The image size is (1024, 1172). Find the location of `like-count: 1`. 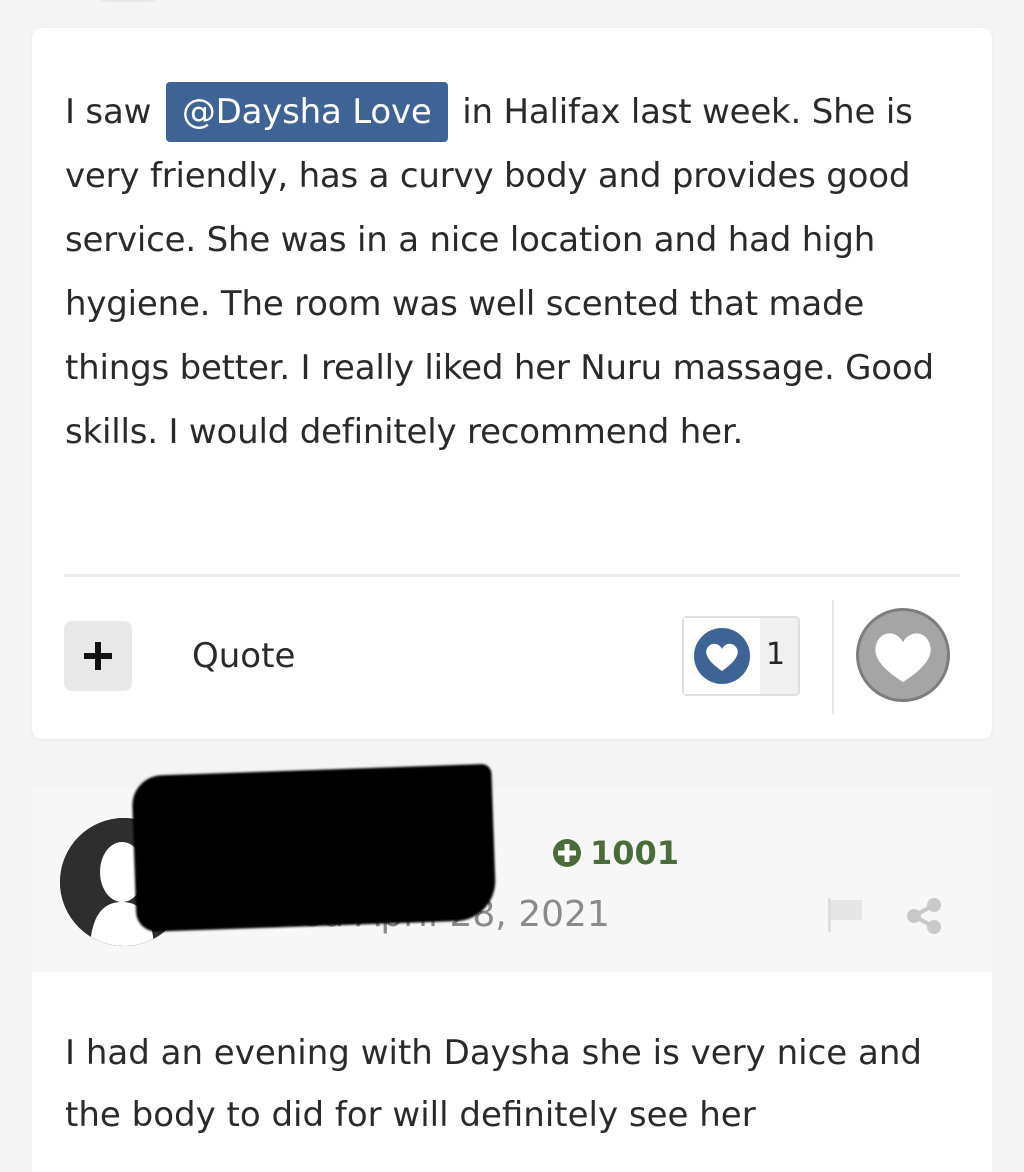

like-count: 1 is located at coordinates (776, 654).